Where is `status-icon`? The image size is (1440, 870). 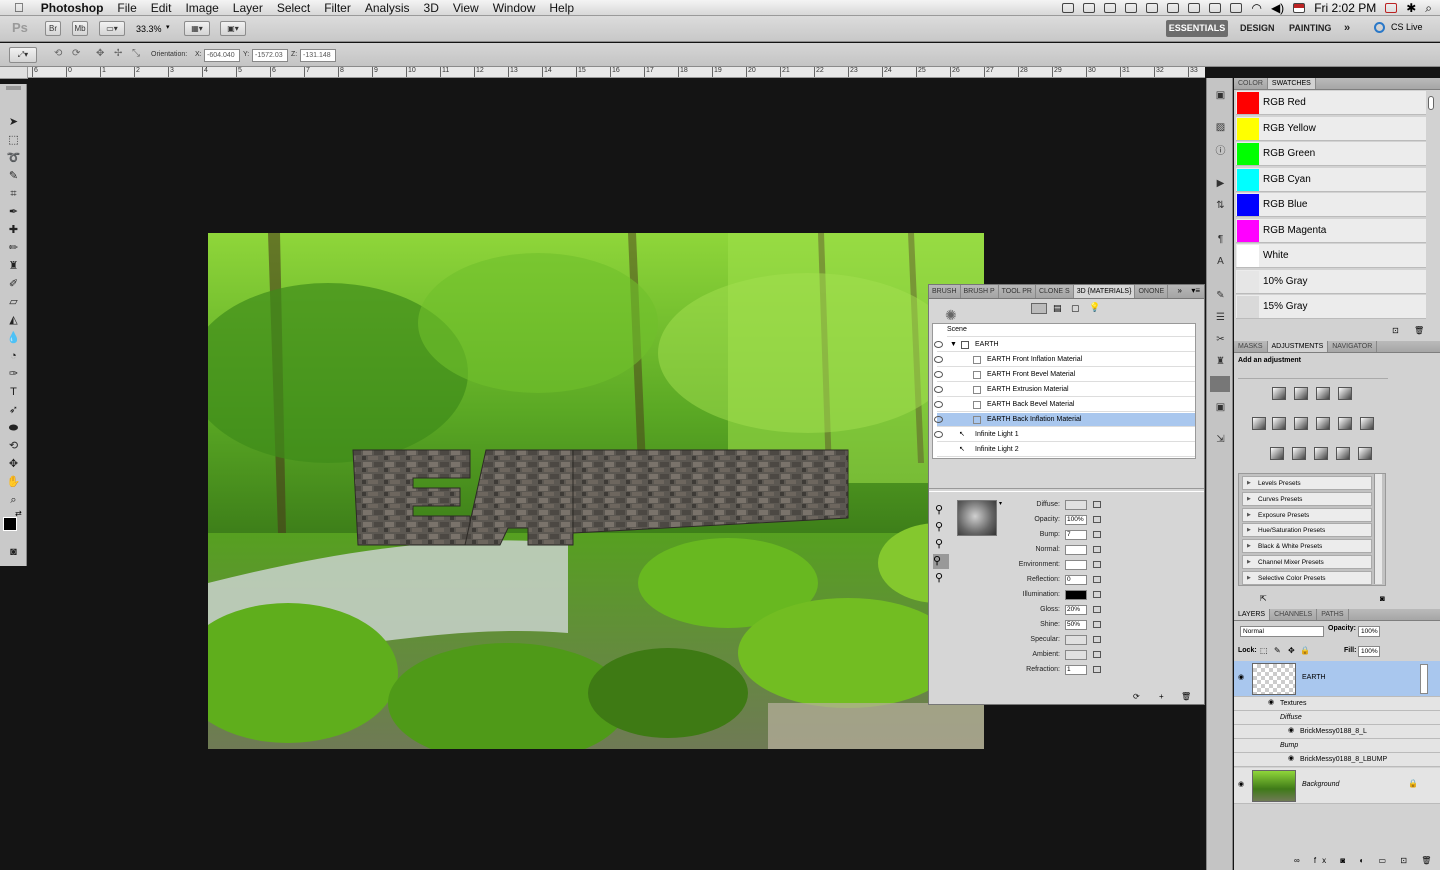
status-icon is located at coordinates (1173, 8).